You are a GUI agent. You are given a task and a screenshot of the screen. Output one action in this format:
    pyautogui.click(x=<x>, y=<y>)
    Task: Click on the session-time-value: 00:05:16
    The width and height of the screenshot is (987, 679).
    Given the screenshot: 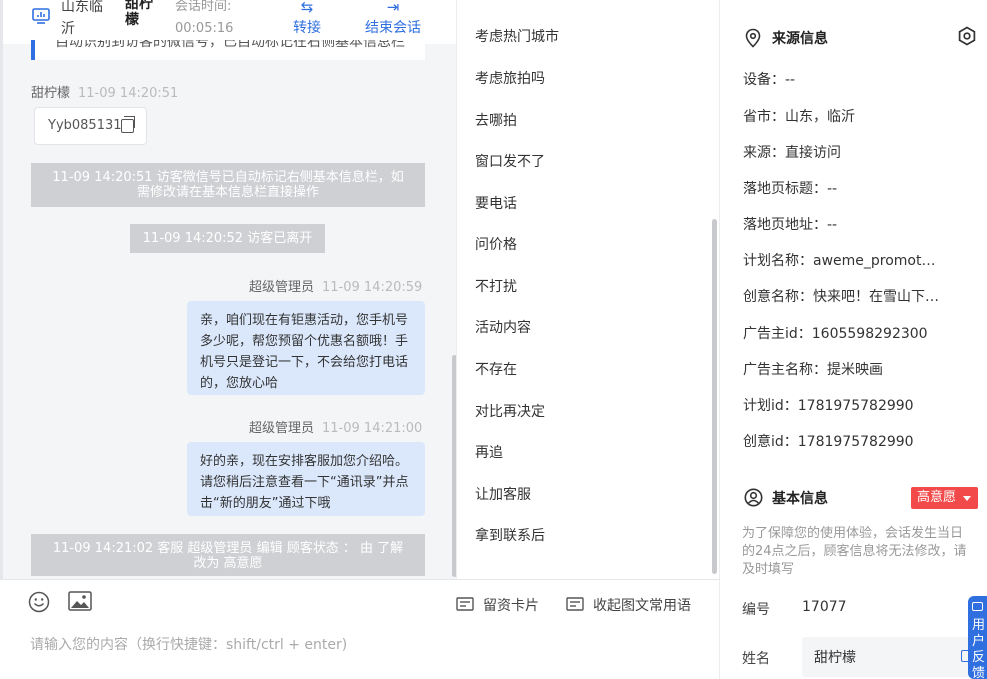 What is the action you would take?
    pyautogui.click(x=204, y=28)
    